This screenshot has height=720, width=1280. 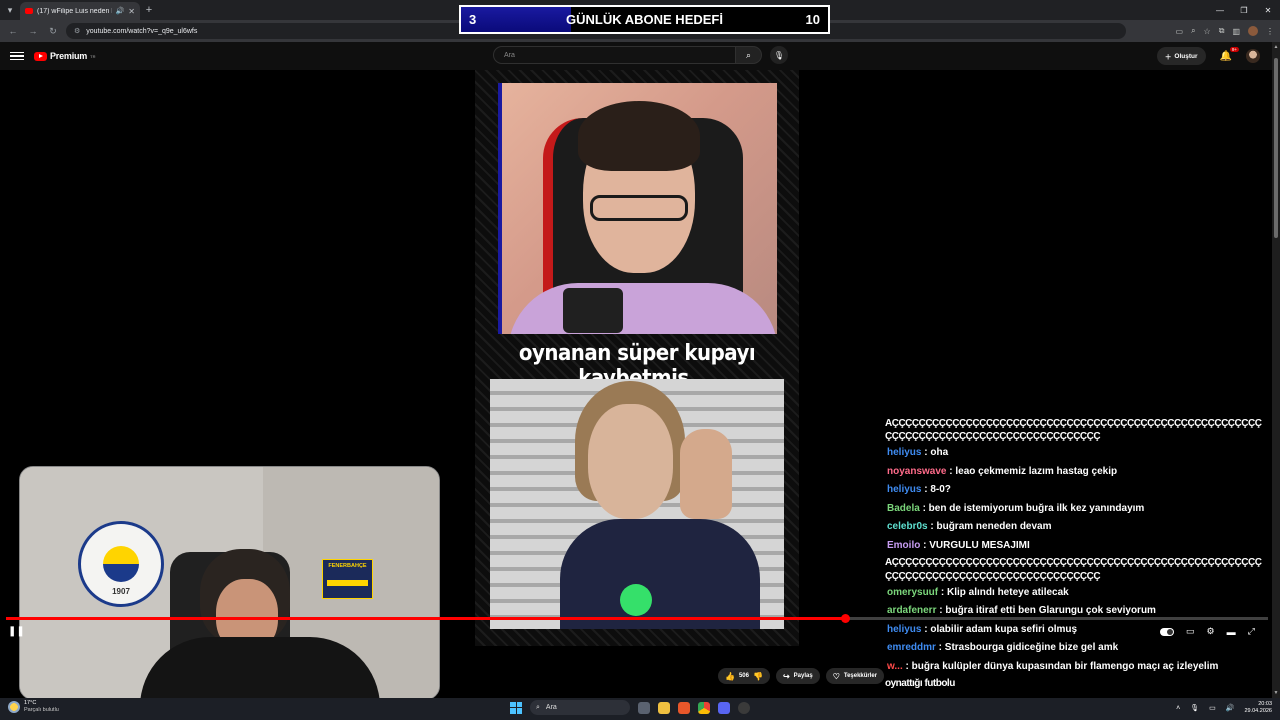 I want to click on tab-list-icon: ▾, so click(x=10, y=10).